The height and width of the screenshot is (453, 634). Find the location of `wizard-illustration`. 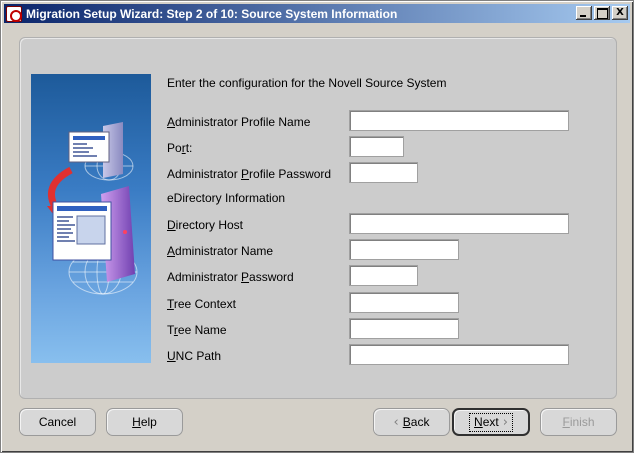

wizard-illustration is located at coordinates (91, 218).